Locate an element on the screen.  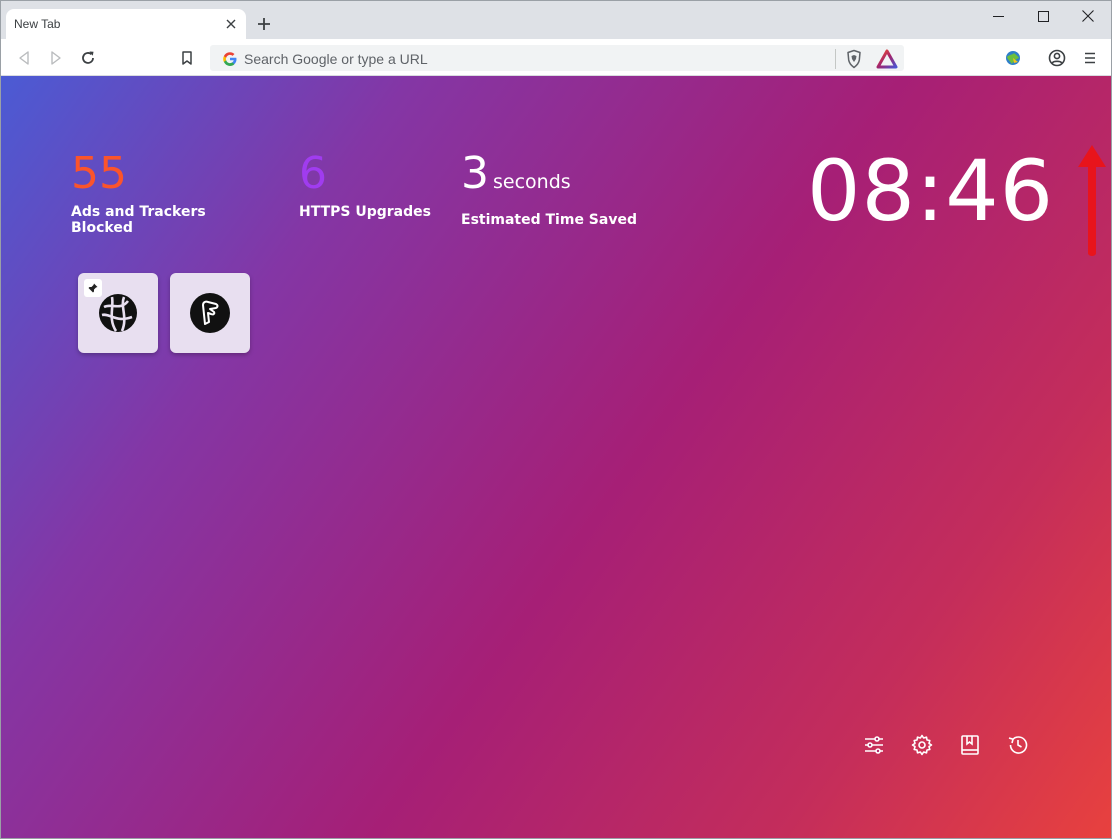
new-tab-button is located at coordinates (264, 24).